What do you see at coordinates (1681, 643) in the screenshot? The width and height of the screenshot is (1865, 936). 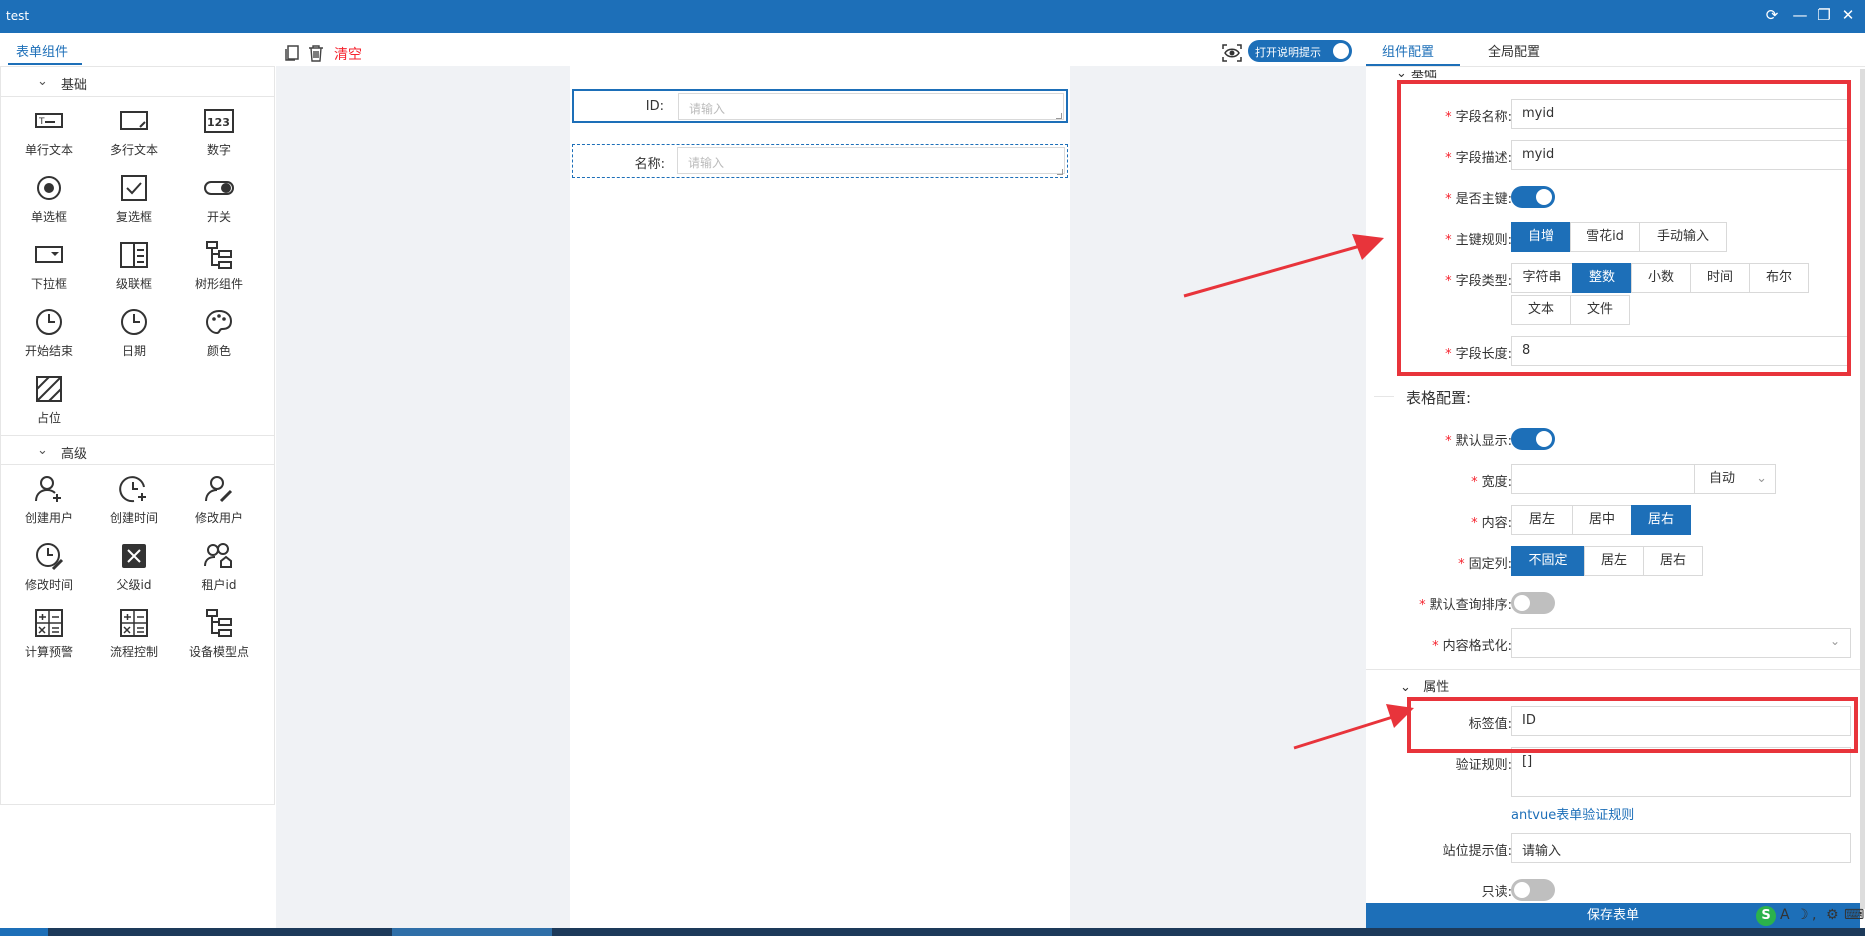 I see `content-format-select: ⌄` at bounding box center [1681, 643].